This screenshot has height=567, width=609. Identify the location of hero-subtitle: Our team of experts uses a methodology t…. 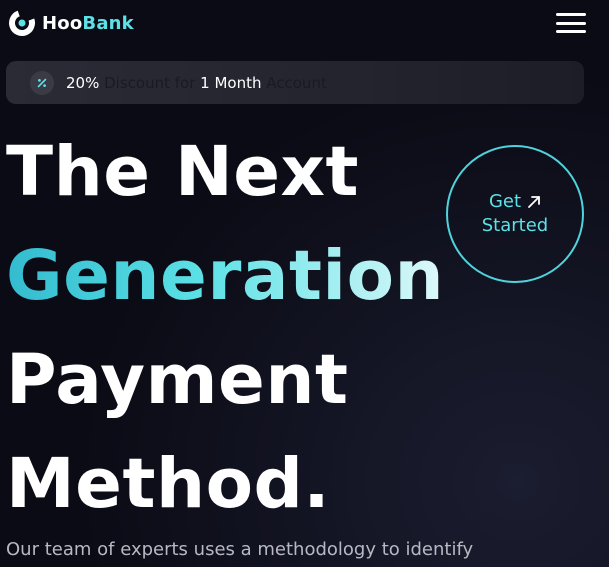
(240, 549).